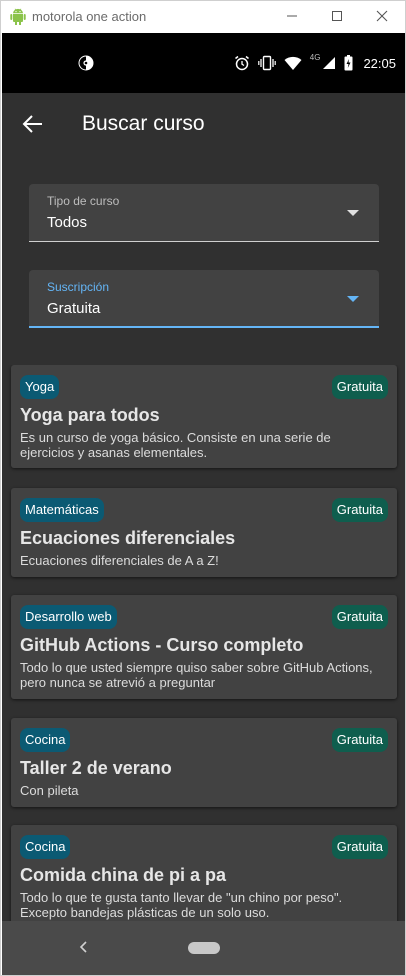 The height and width of the screenshot is (976, 406). What do you see at coordinates (128, 538) in the screenshot?
I see `course-title: Ecuaciones diferenciales` at bounding box center [128, 538].